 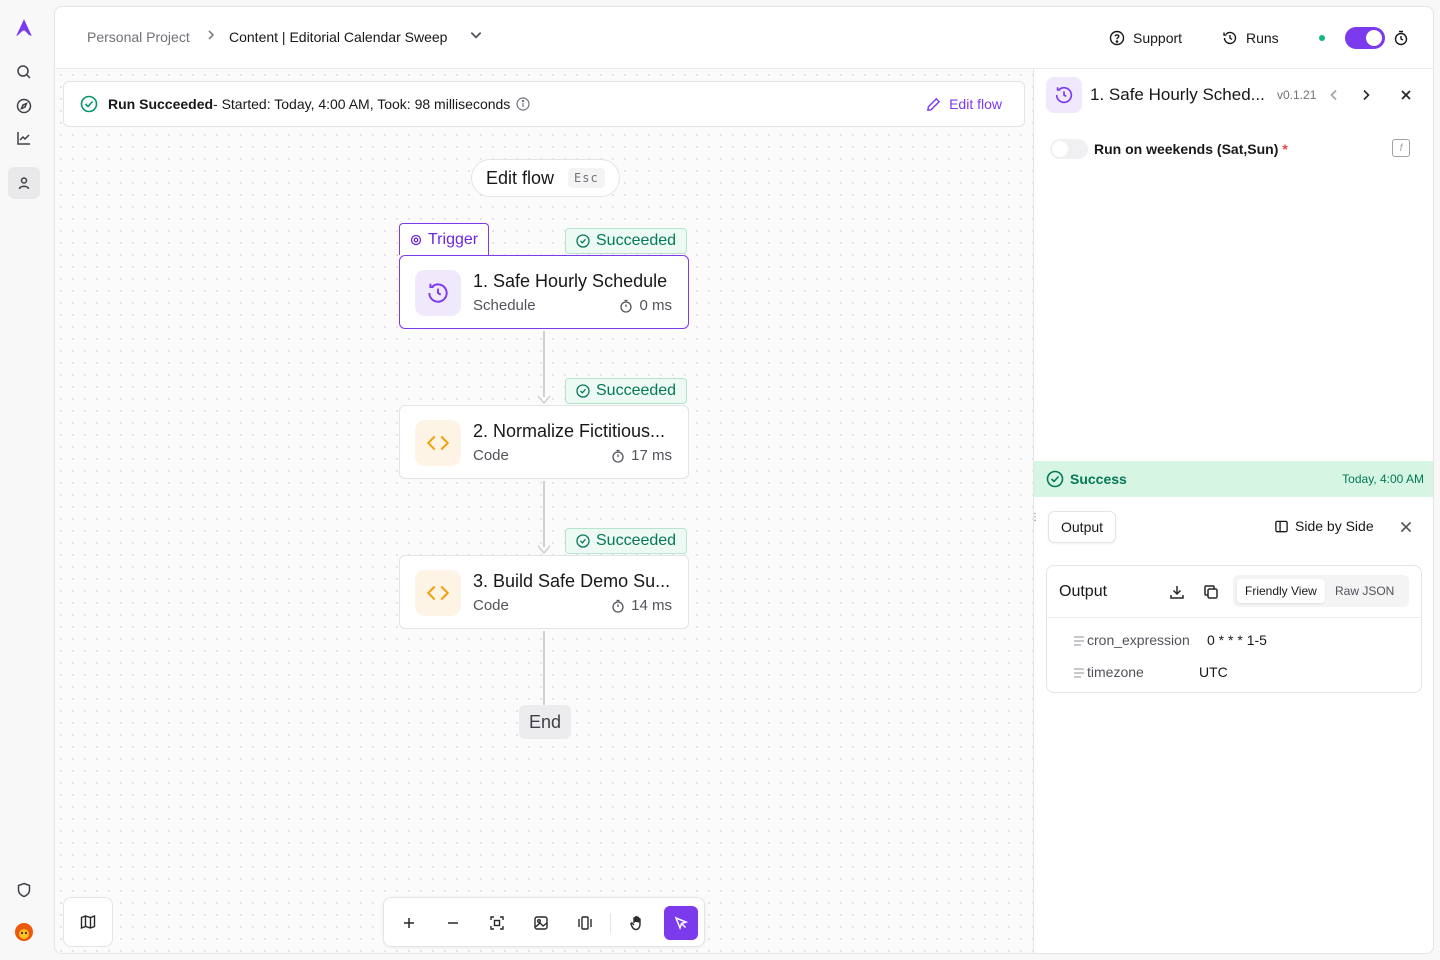 I want to click on side-by-side-button: Side by Side, so click(x=1324, y=526).